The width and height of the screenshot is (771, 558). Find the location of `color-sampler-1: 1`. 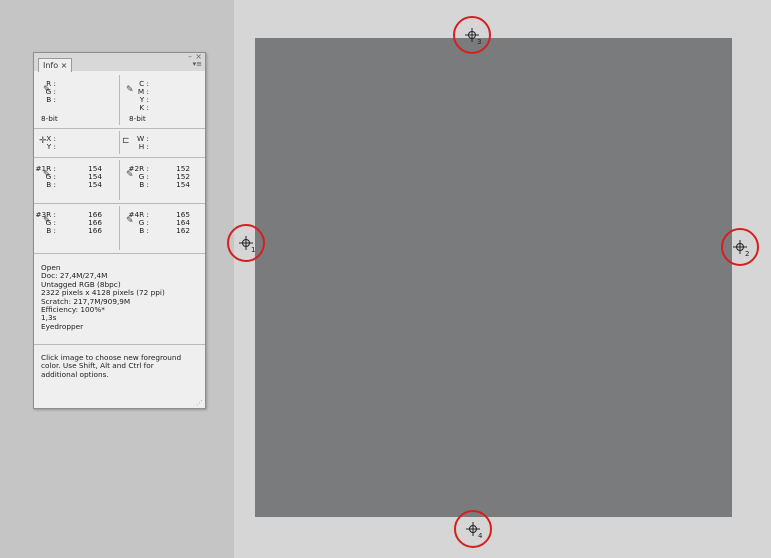

color-sampler-1: 1 is located at coordinates (246, 243).